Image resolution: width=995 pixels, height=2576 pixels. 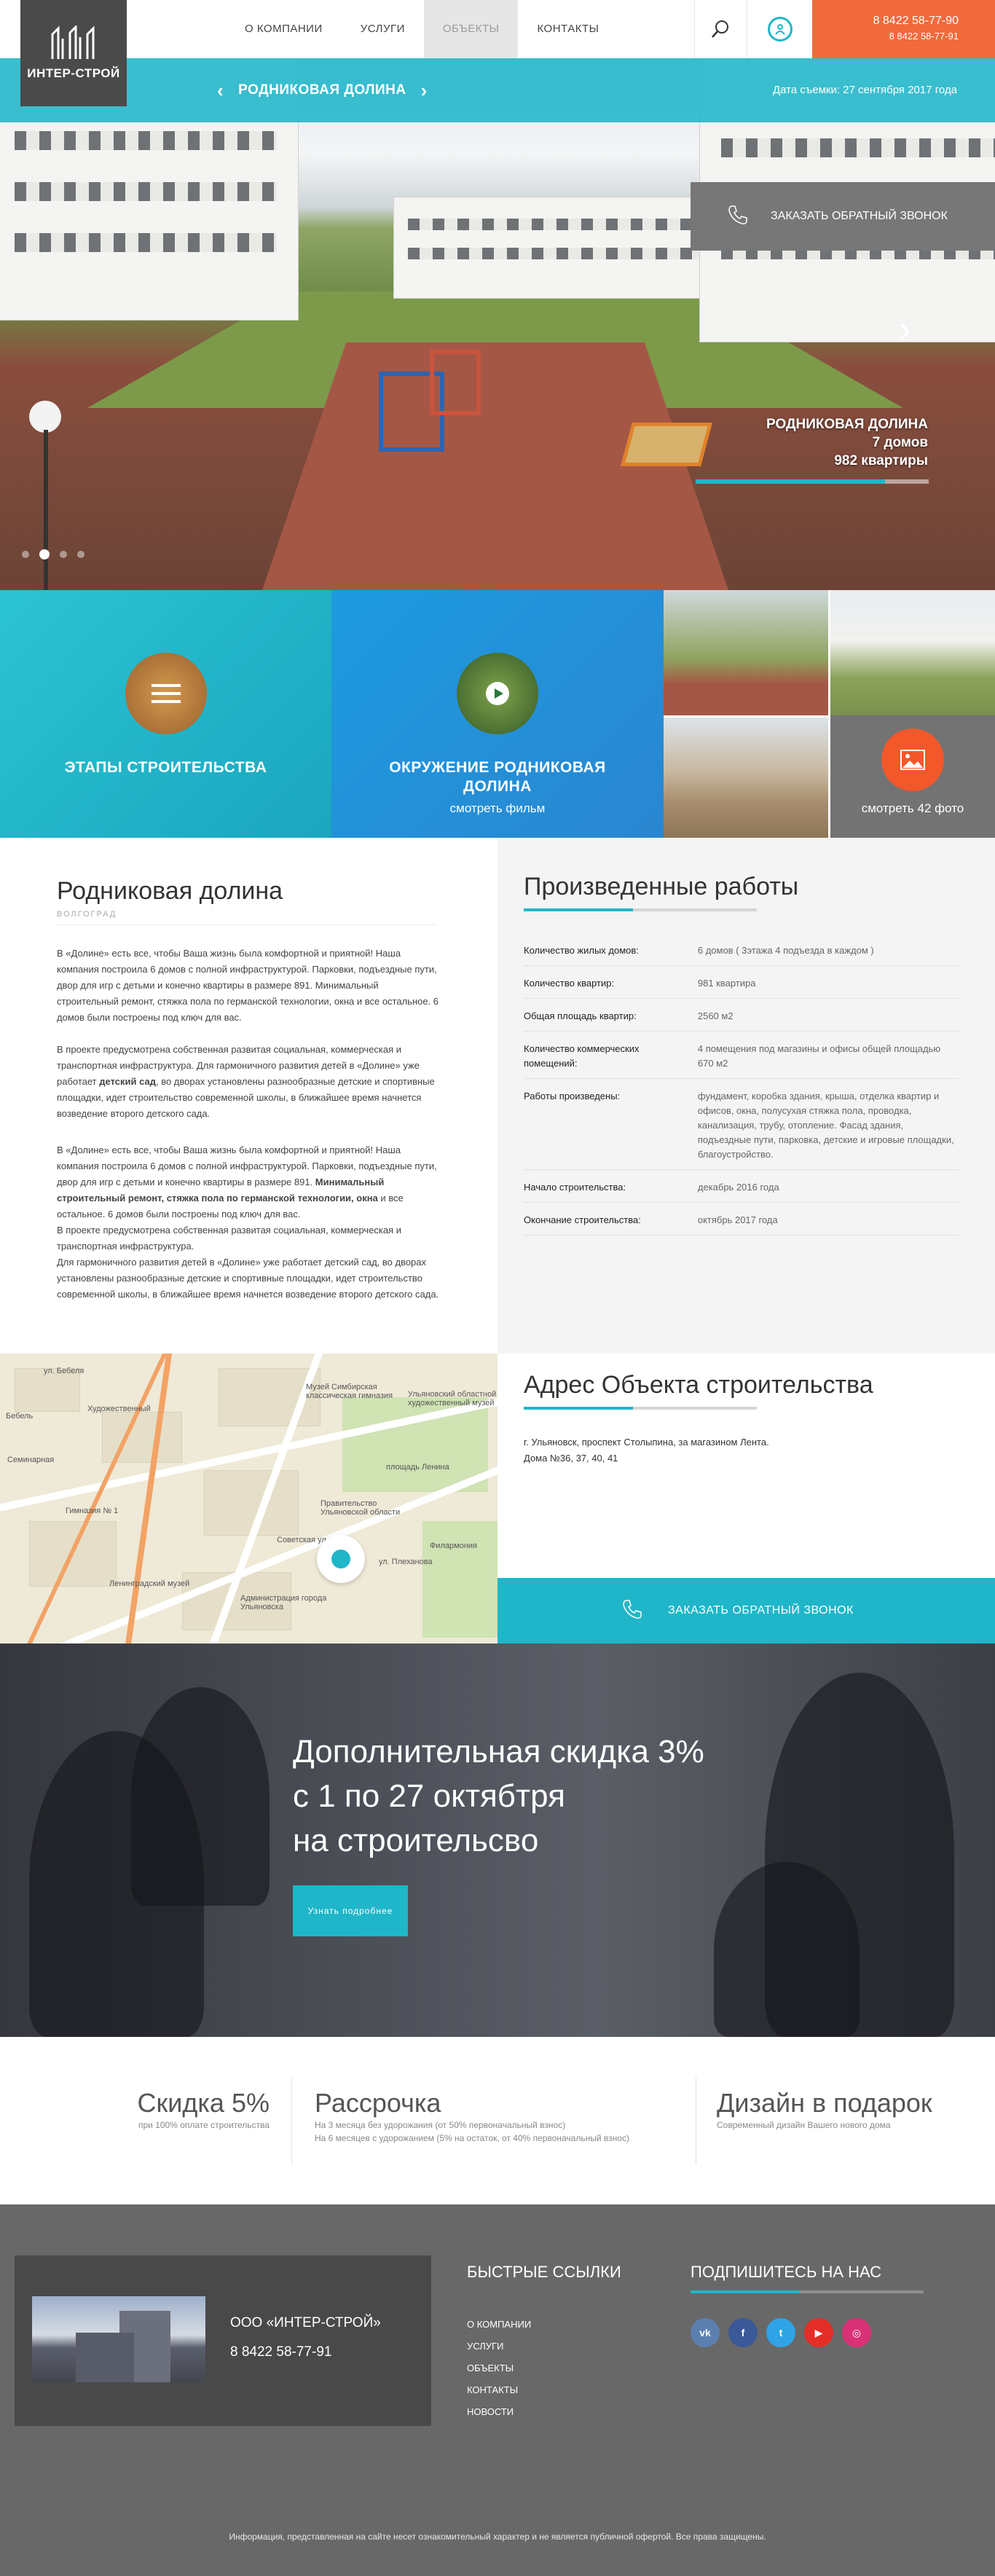 What do you see at coordinates (761, 1610) in the screenshot?
I see `callback-label: ЗАКАЗАТЬ ОБРАТНЫЙ ЗВОНОК` at bounding box center [761, 1610].